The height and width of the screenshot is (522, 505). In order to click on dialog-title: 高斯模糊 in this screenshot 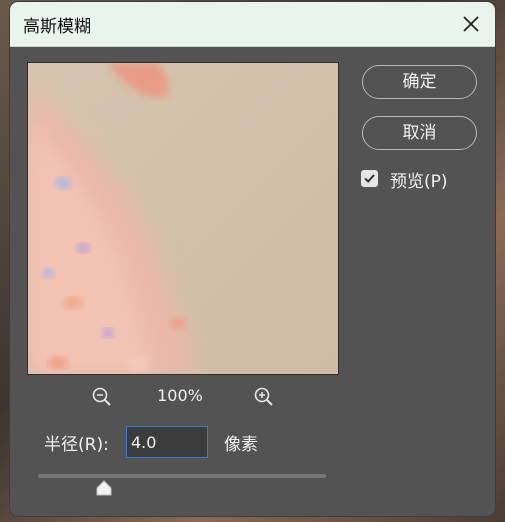, I will do `click(57, 27)`.